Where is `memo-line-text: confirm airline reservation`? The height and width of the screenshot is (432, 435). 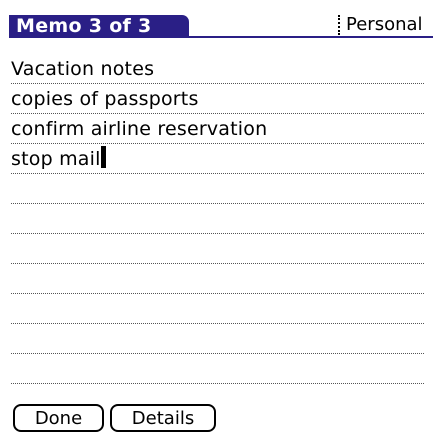
memo-line-text: confirm airline reservation is located at coordinates (139, 129).